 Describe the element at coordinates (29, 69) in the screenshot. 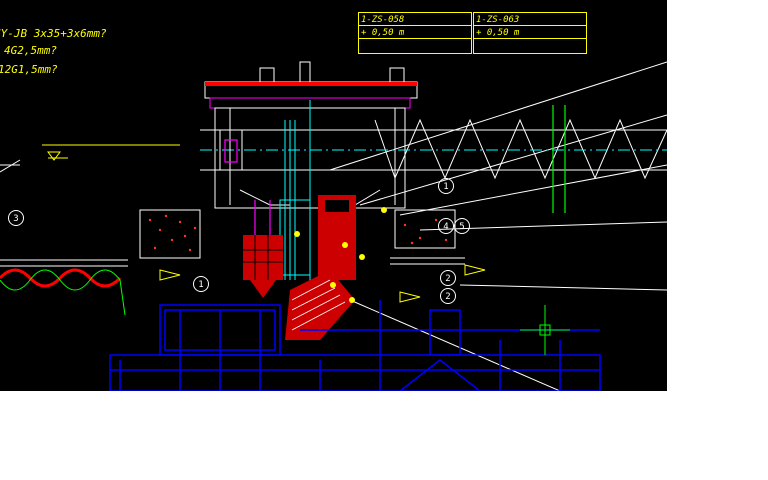

I see `cable-note: 12G1,5mm?` at that location.